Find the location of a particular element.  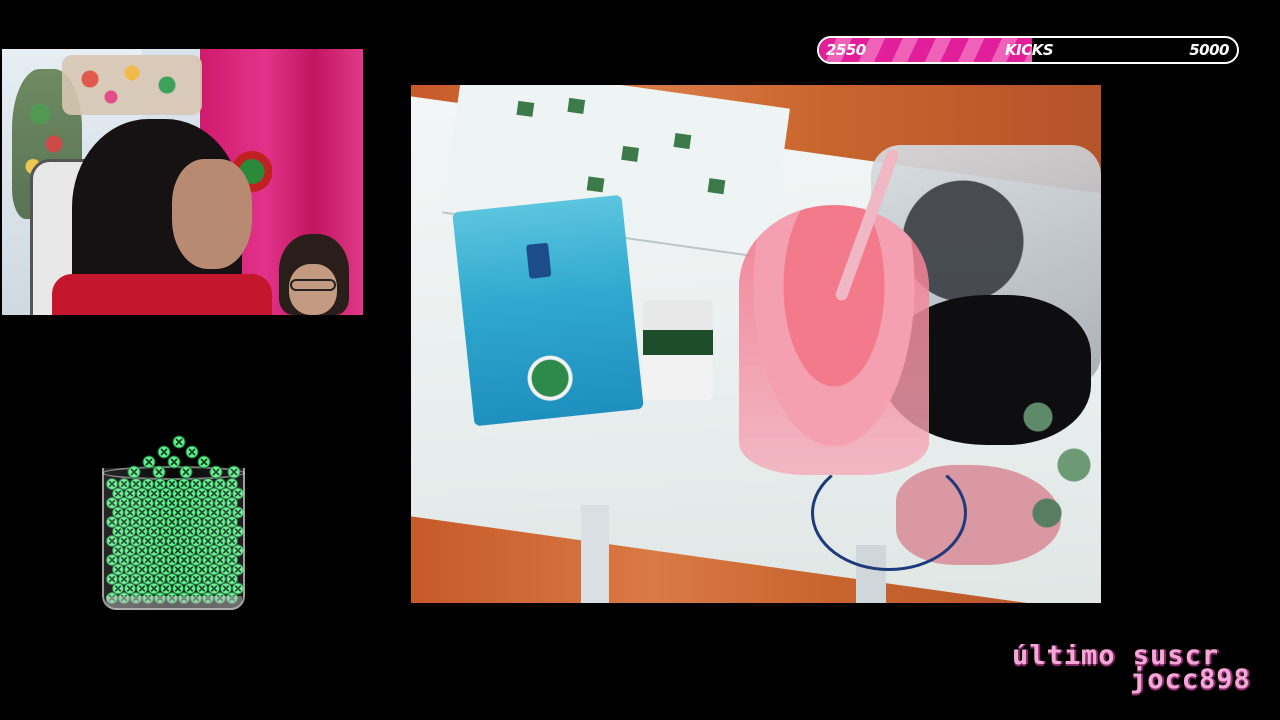

kicks-label: KICKS is located at coordinates (1029, 50).